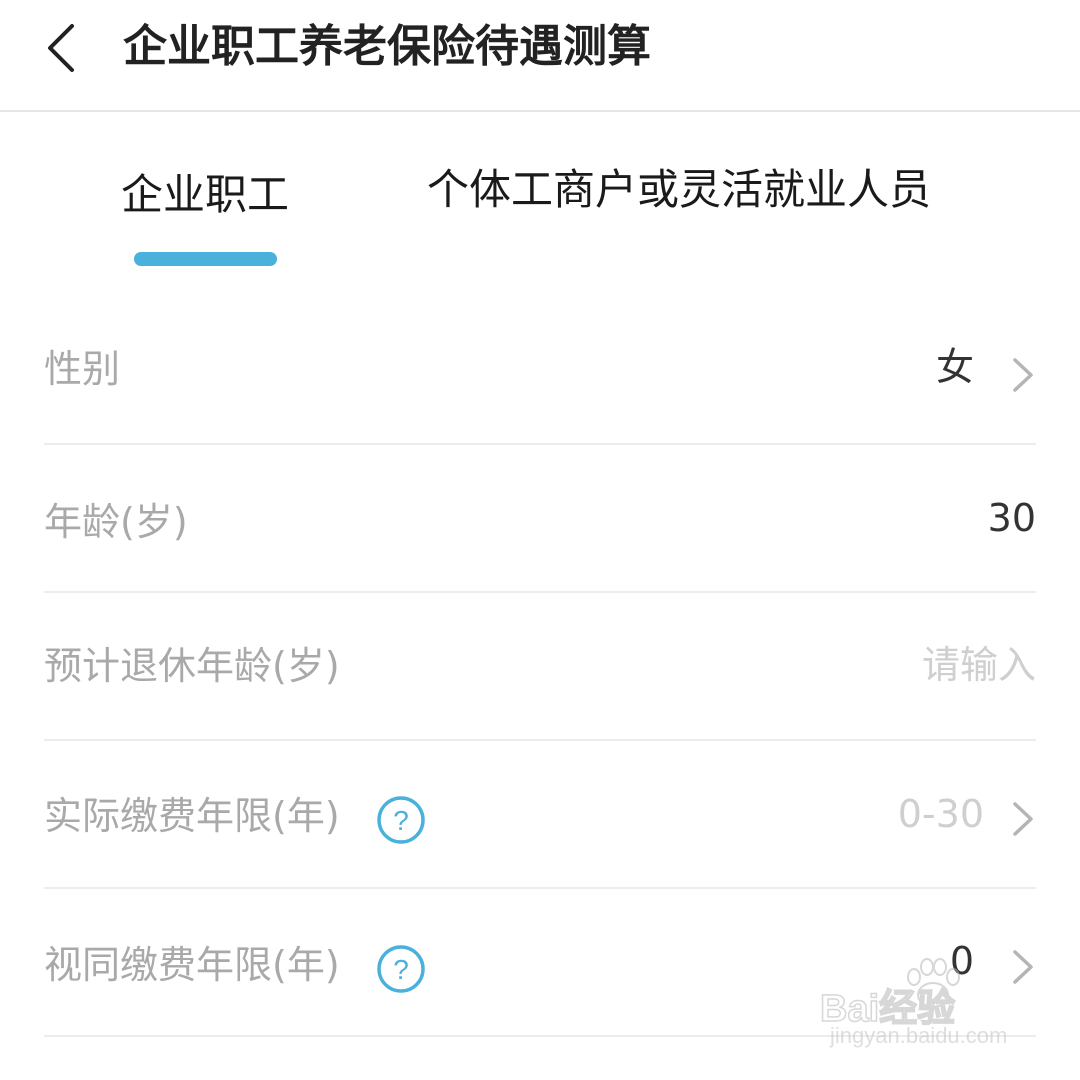 The height and width of the screenshot is (1080, 1080). I want to click on retire-age-input: 请输入, so click(979, 665).